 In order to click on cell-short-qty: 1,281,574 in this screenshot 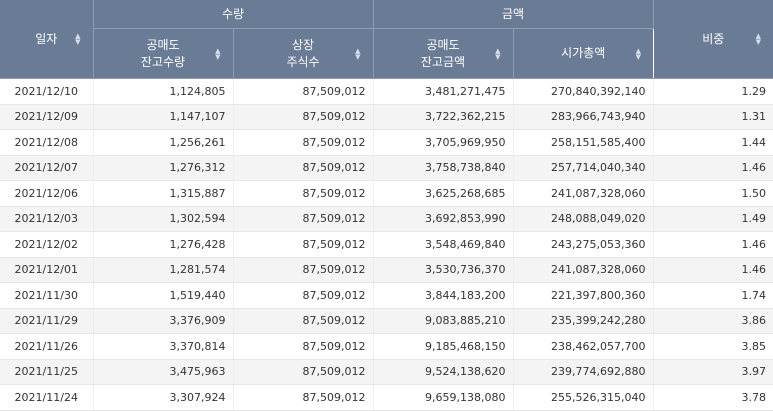, I will do `click(163, 270)`.